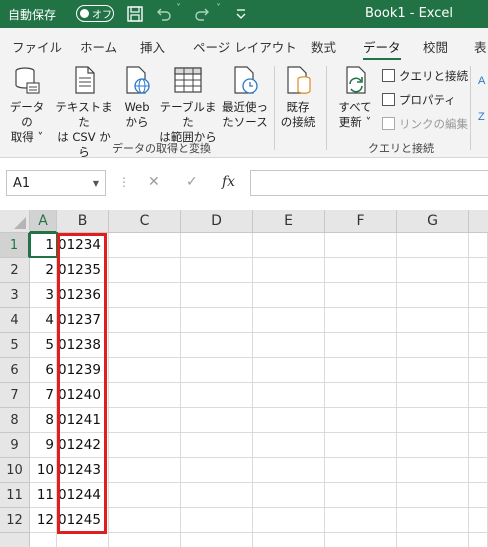 The width and height of the screenshot is (488, 547). Describe the element at coordinates (27, 104) in the screenshot. I see `get-data-button: データの 取得 ˅` at that location.